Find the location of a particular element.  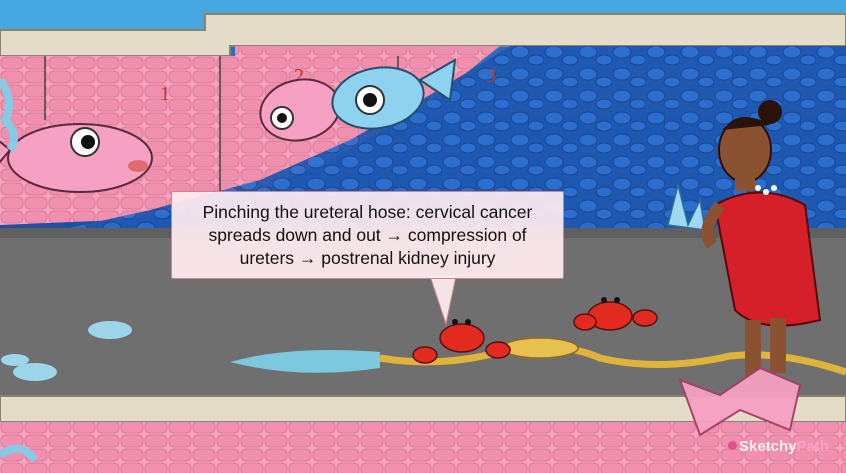

logo-icon is located at coordinates (732, 445).